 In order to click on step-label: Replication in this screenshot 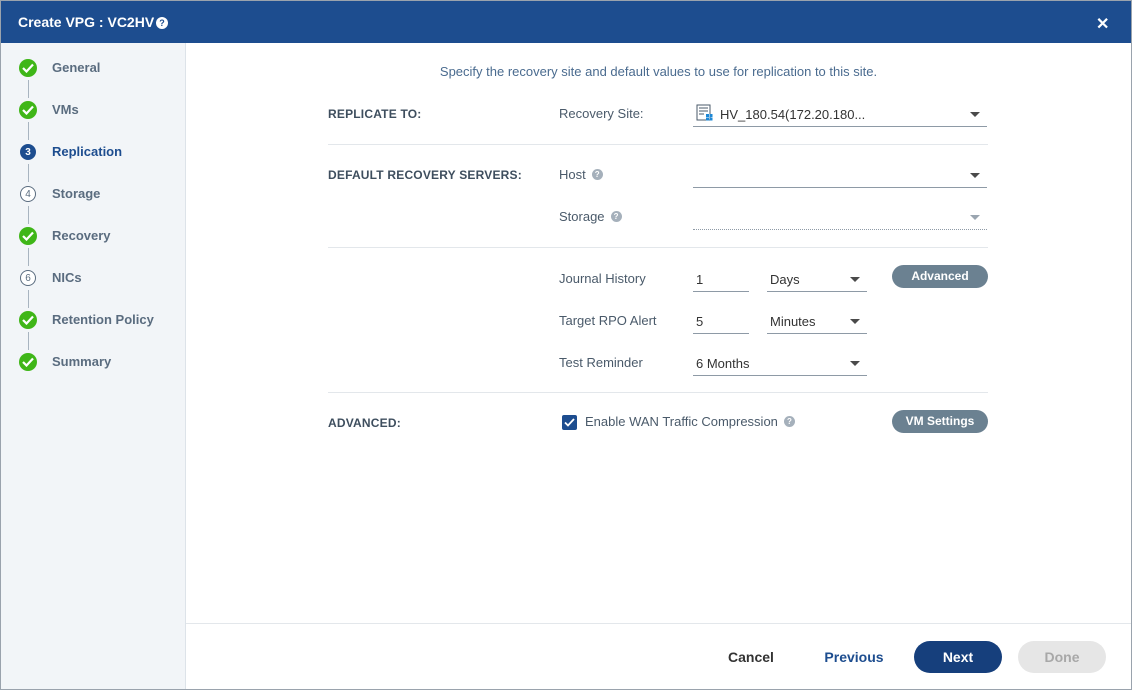, I will do `click(87, 151)`.